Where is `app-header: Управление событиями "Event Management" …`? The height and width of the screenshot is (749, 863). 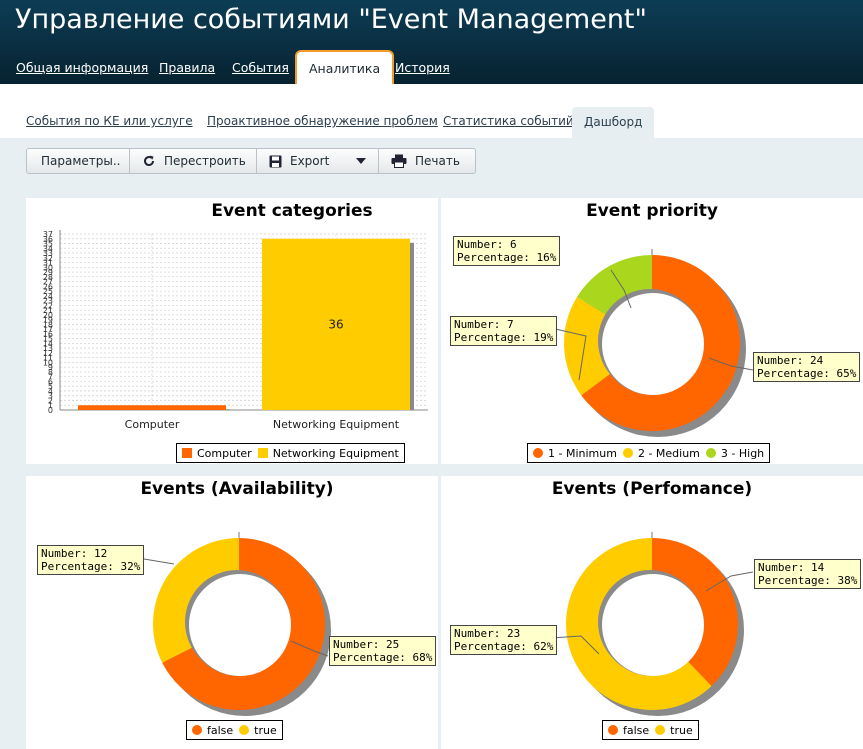
app-header: Управление событиями "Event Management" … is located at coordinates (431, 42).